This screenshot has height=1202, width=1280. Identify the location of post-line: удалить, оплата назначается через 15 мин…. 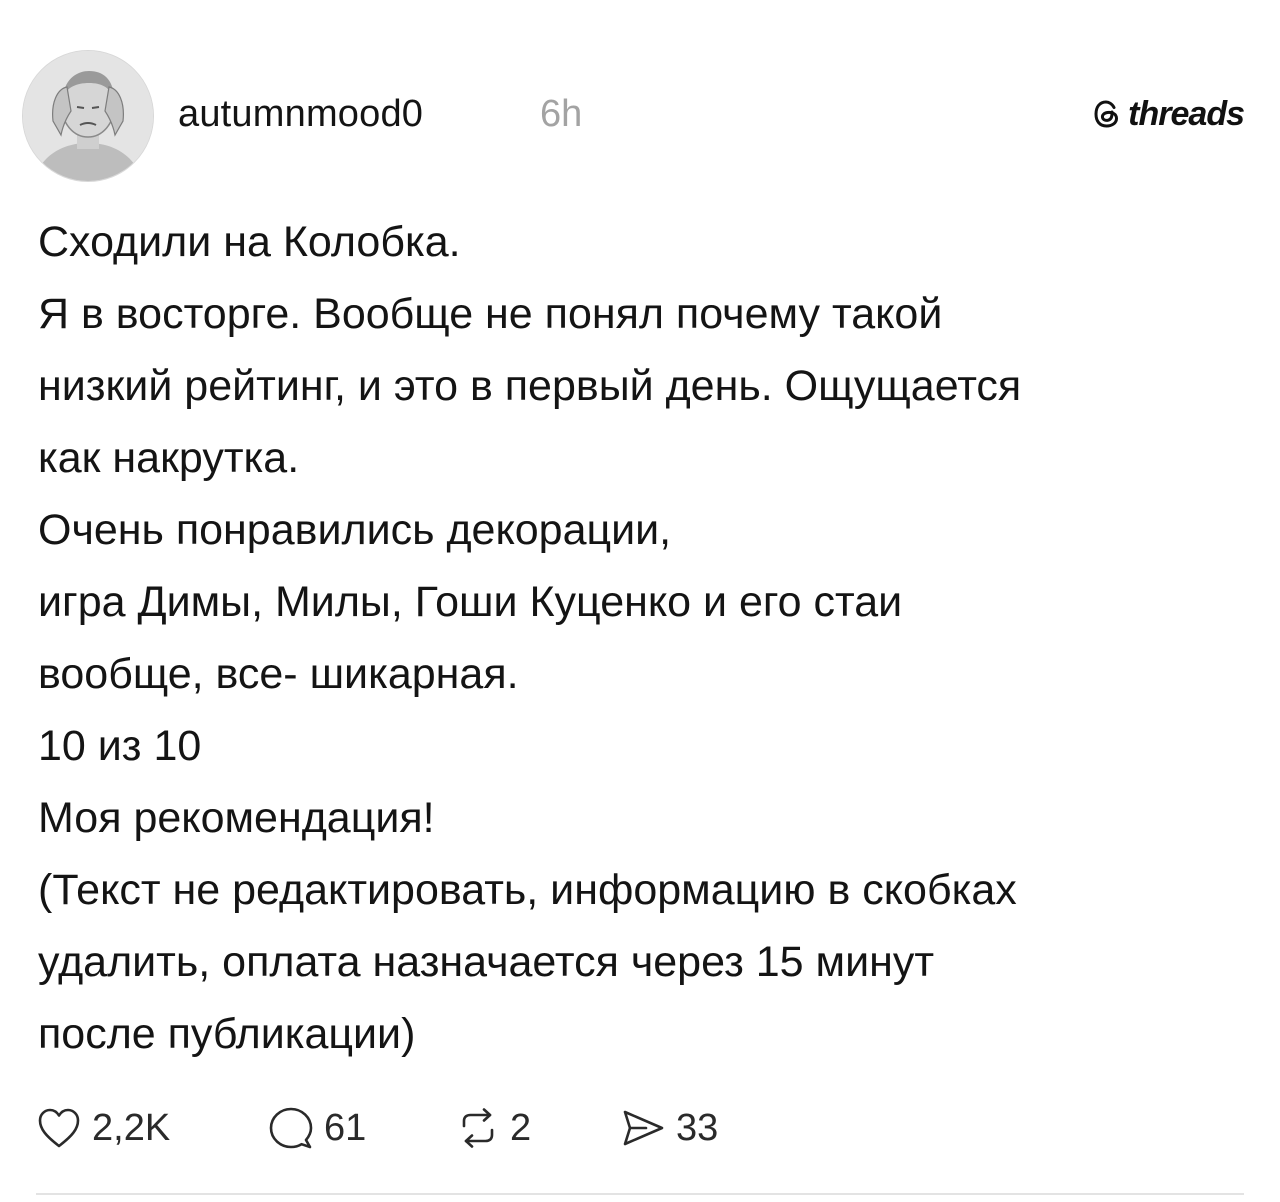
(486, 962).